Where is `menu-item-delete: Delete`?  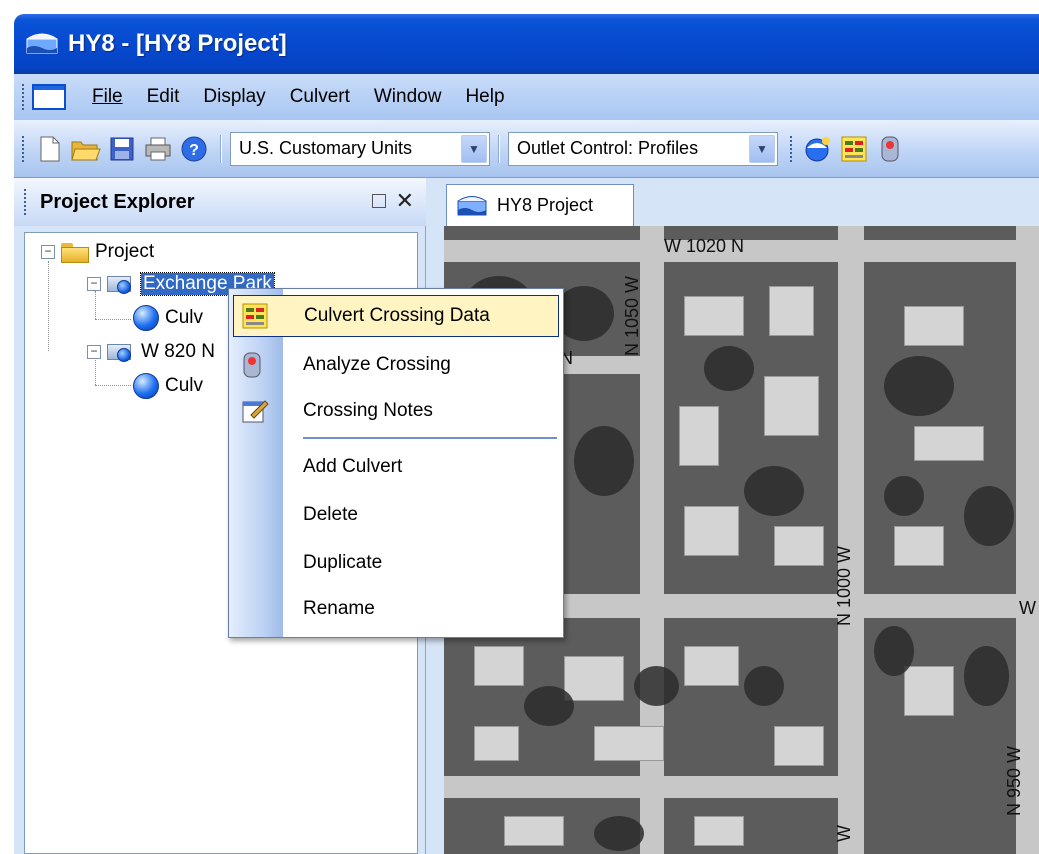 menu-item-delete: Delete is located at coordinates (396, 515).